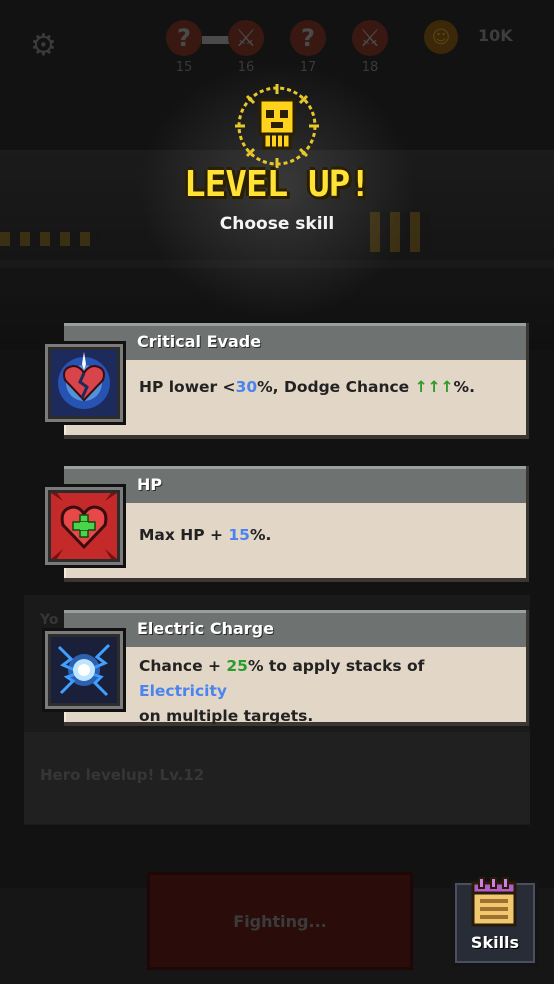 The image size is (554, 984). I want to click on card-body: Max HP + 15%., so click(295, 540).